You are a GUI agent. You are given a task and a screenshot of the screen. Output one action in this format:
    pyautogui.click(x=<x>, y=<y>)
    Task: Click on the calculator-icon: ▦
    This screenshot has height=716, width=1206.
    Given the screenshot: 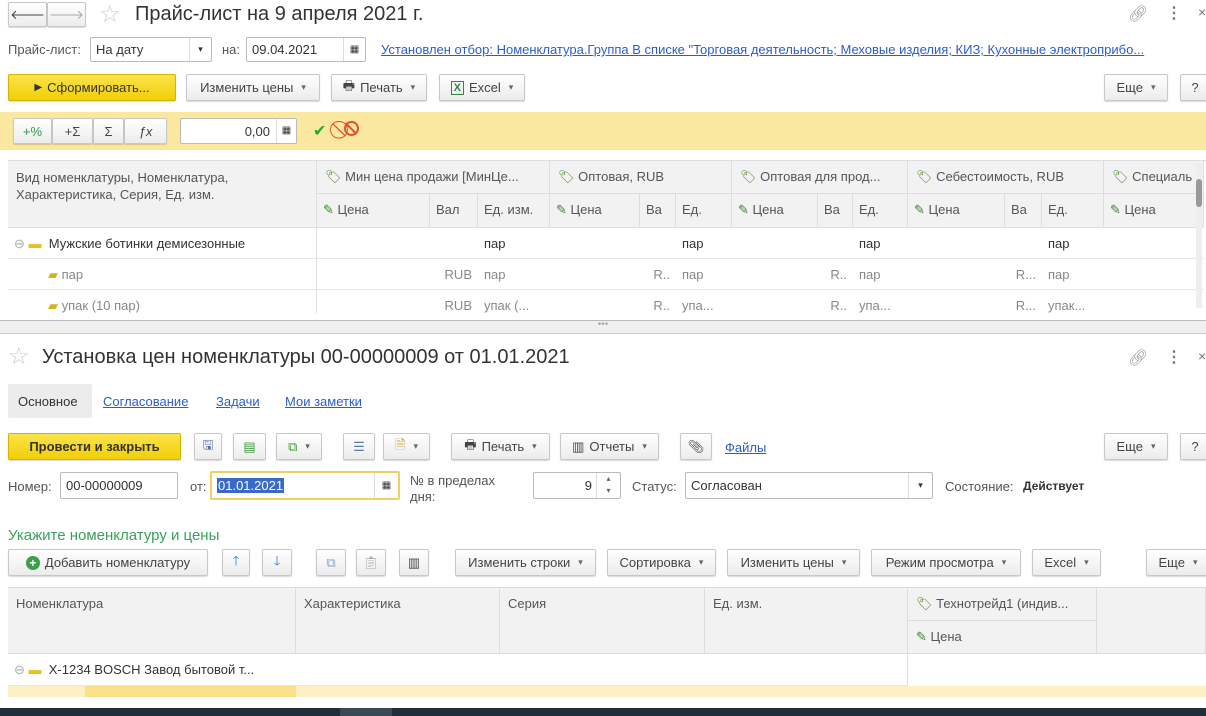 What is the action you would take?
    pyautogui.click(x=286, y=131)
    